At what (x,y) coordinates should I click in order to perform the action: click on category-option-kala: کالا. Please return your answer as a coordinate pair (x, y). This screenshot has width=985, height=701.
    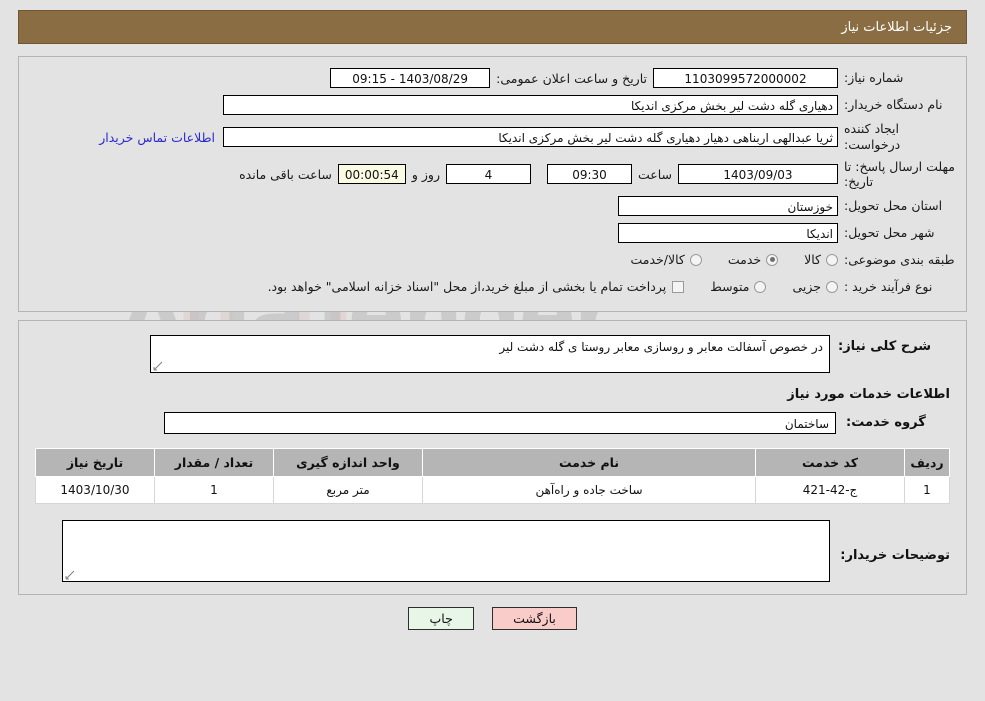
    Looking at the image, I should click on (821, 259).